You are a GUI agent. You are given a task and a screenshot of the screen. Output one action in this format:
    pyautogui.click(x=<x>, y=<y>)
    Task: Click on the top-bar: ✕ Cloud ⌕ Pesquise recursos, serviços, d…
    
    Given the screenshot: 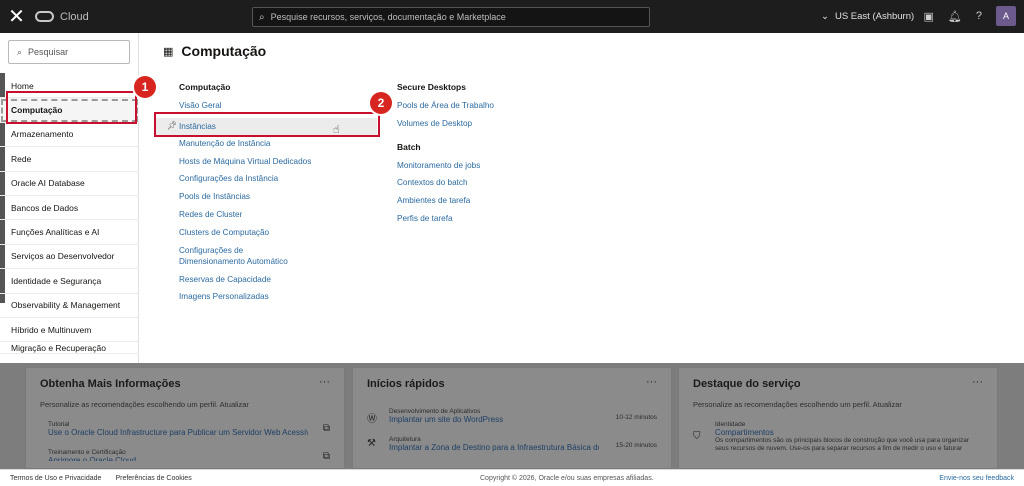 What is the action you would take?
    pyautogui.click(x=512, y=16)
    